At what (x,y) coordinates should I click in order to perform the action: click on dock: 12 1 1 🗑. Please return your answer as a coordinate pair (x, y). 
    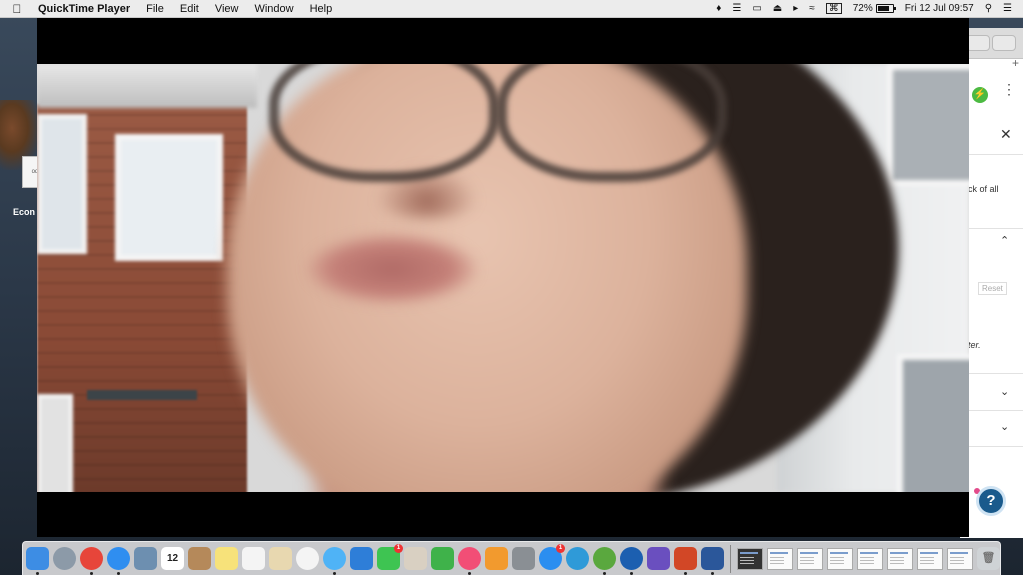
    Looking at the image, I should click on (511, 558).